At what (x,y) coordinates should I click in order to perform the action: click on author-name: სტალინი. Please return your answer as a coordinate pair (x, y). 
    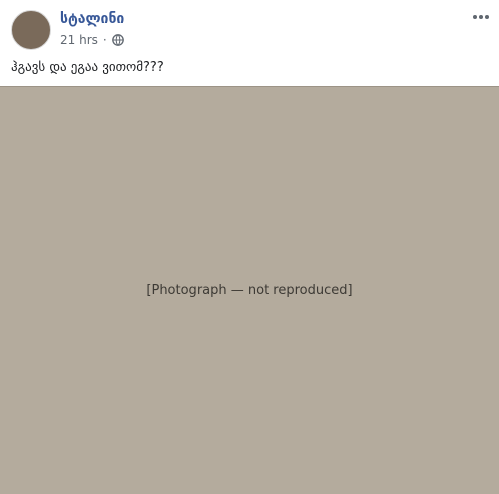
    Looking at the image, I should click on (92, 19).